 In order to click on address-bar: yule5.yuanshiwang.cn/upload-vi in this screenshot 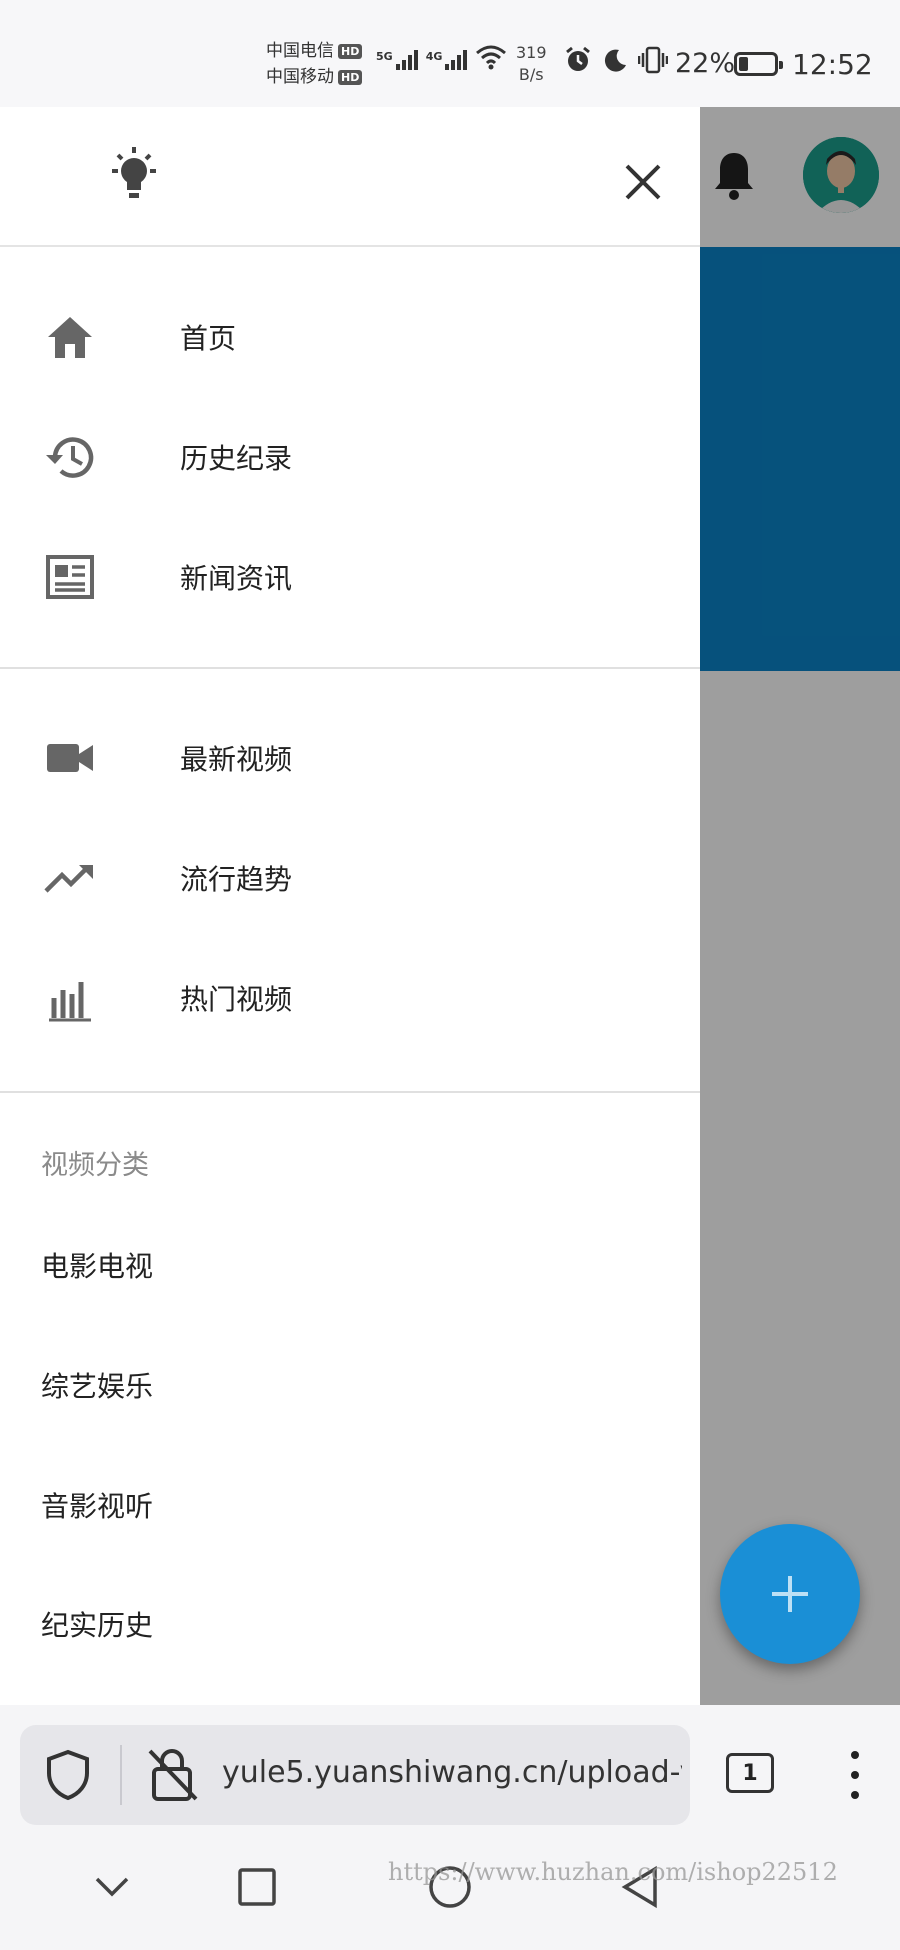, I will do `click(355, 1775)`.